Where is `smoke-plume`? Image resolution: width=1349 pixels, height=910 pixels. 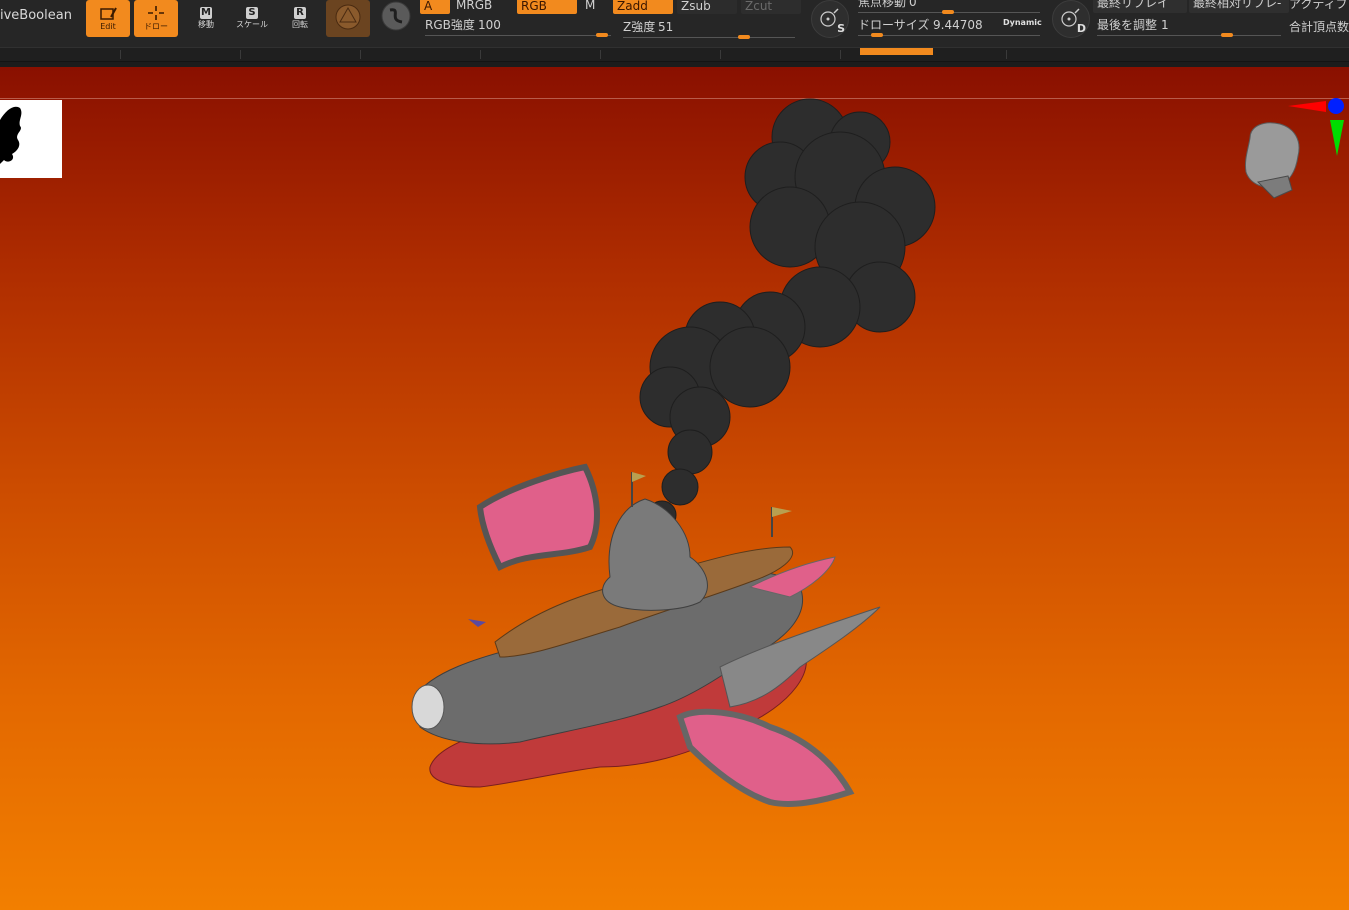 smoke-plume is located at coordinates (786, 324).